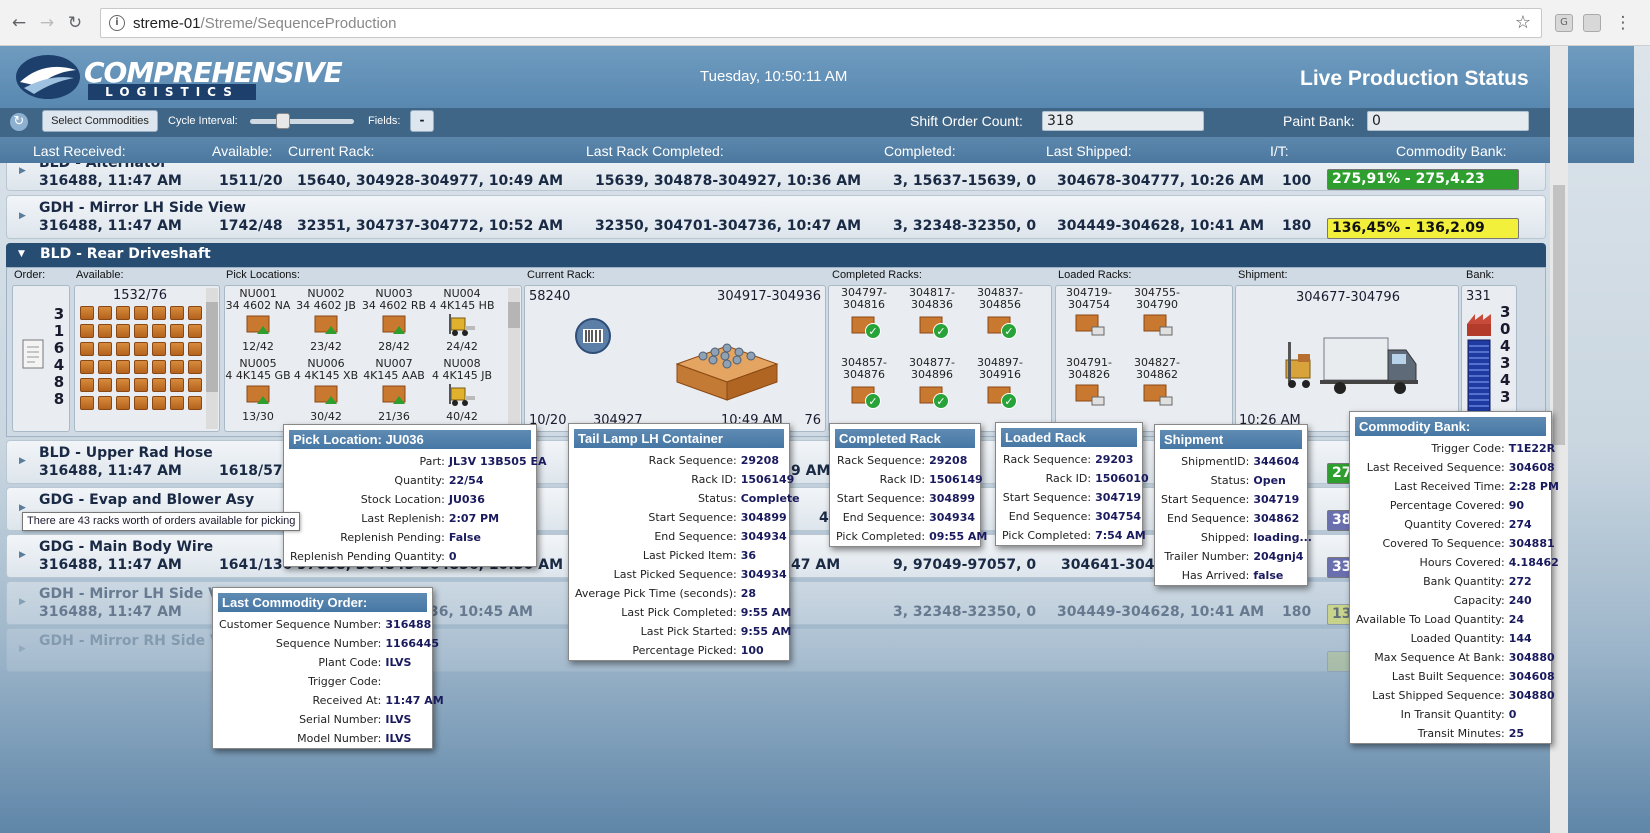 The image size is (1650, 833). Describe the element at coordinates (965, 565) in the screenshot. I see `completed: 9, 97049-97057, 0` at that location.